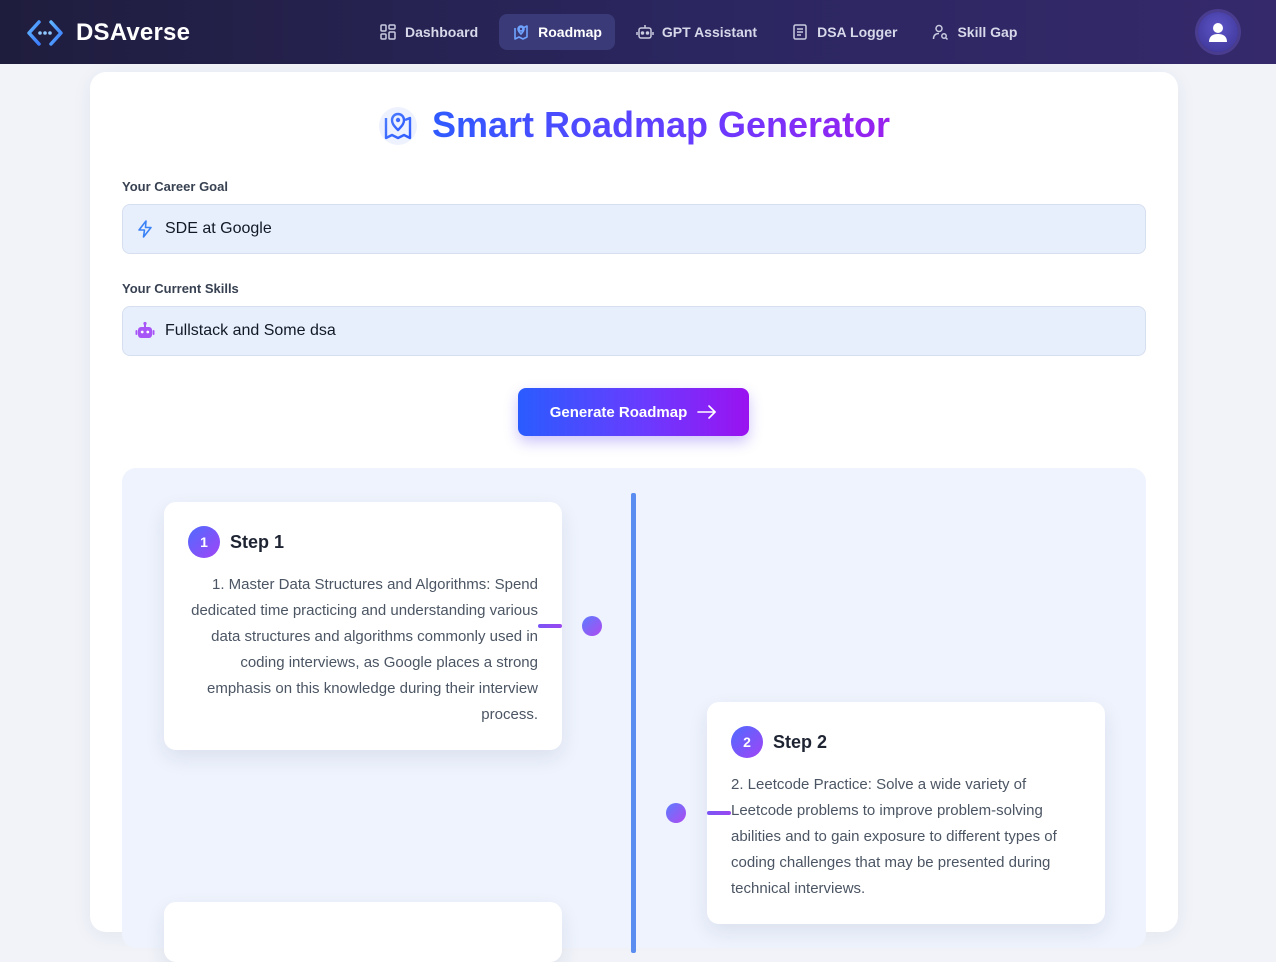 The width and height of the screenshot is (1276, 962). I want to click on step-title: Step 1, so click(257, 541).